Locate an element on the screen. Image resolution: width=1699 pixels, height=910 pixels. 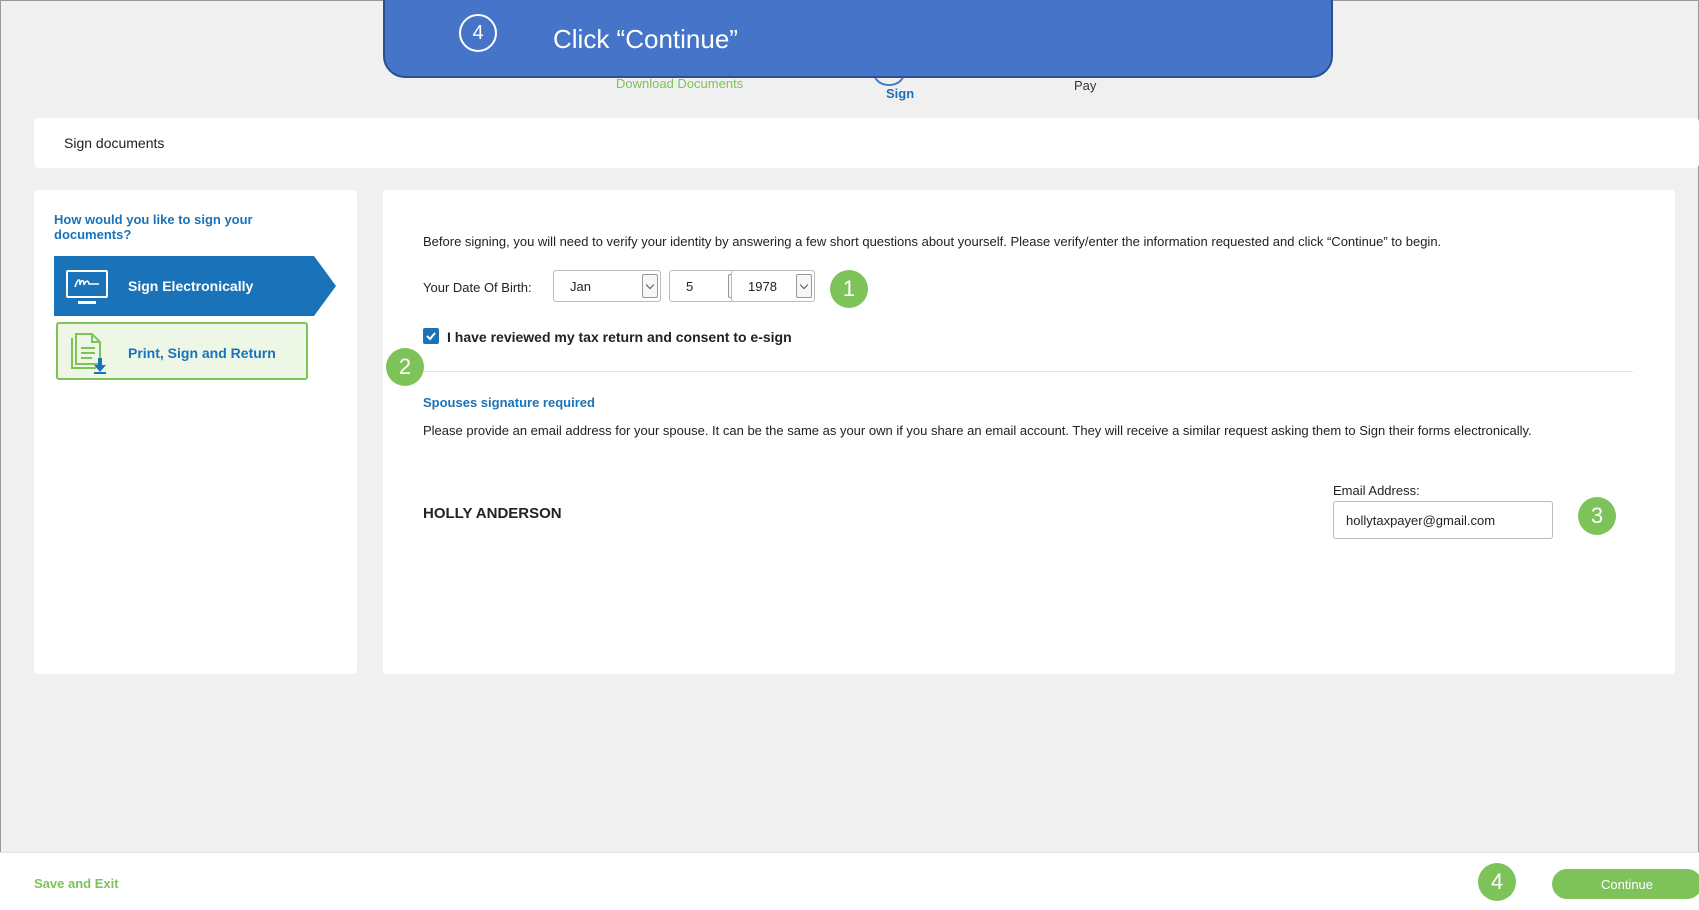
dob-day-value: 5 is located at coordinates (690, 286).